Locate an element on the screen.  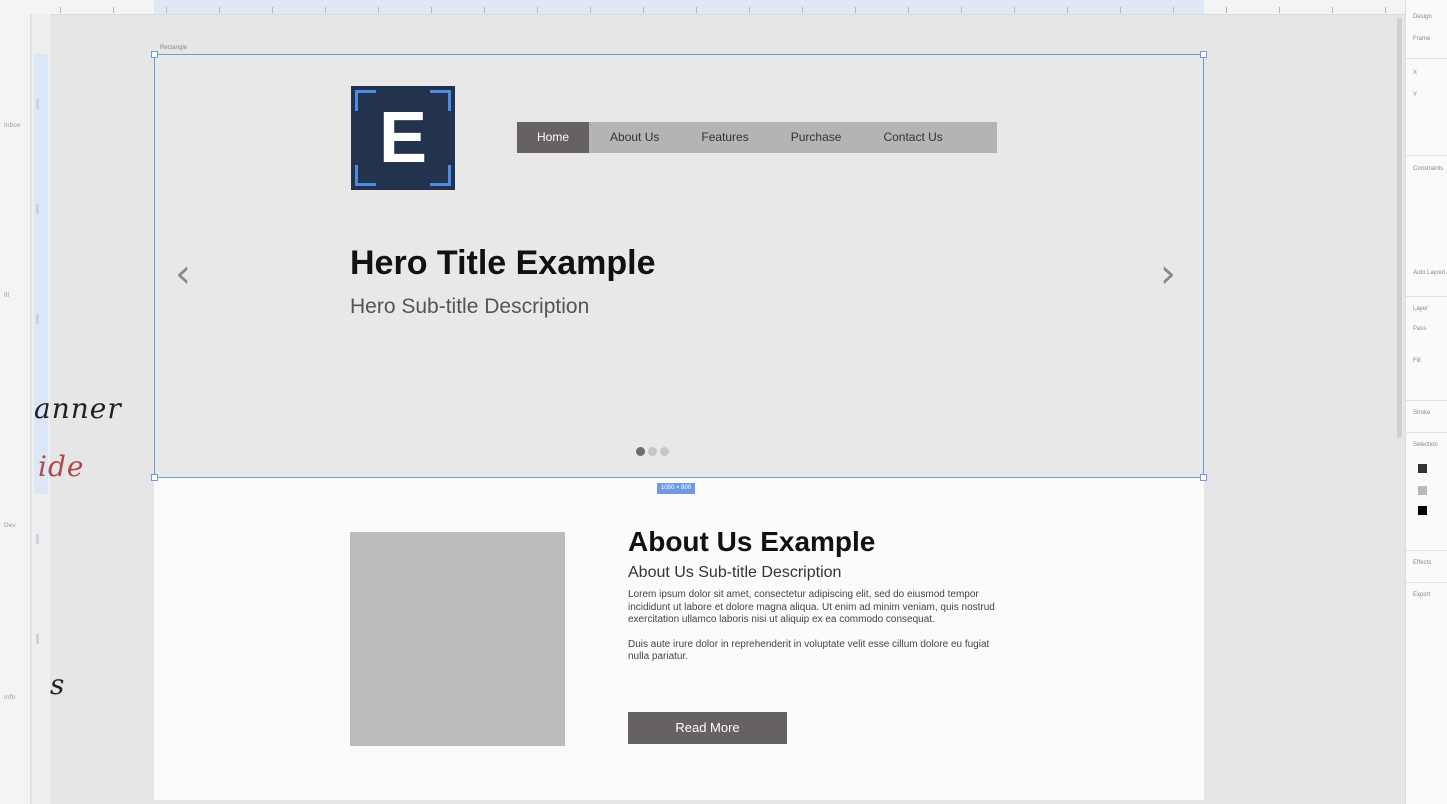
nav-item-features: Features is located at coordinates (724, 137).